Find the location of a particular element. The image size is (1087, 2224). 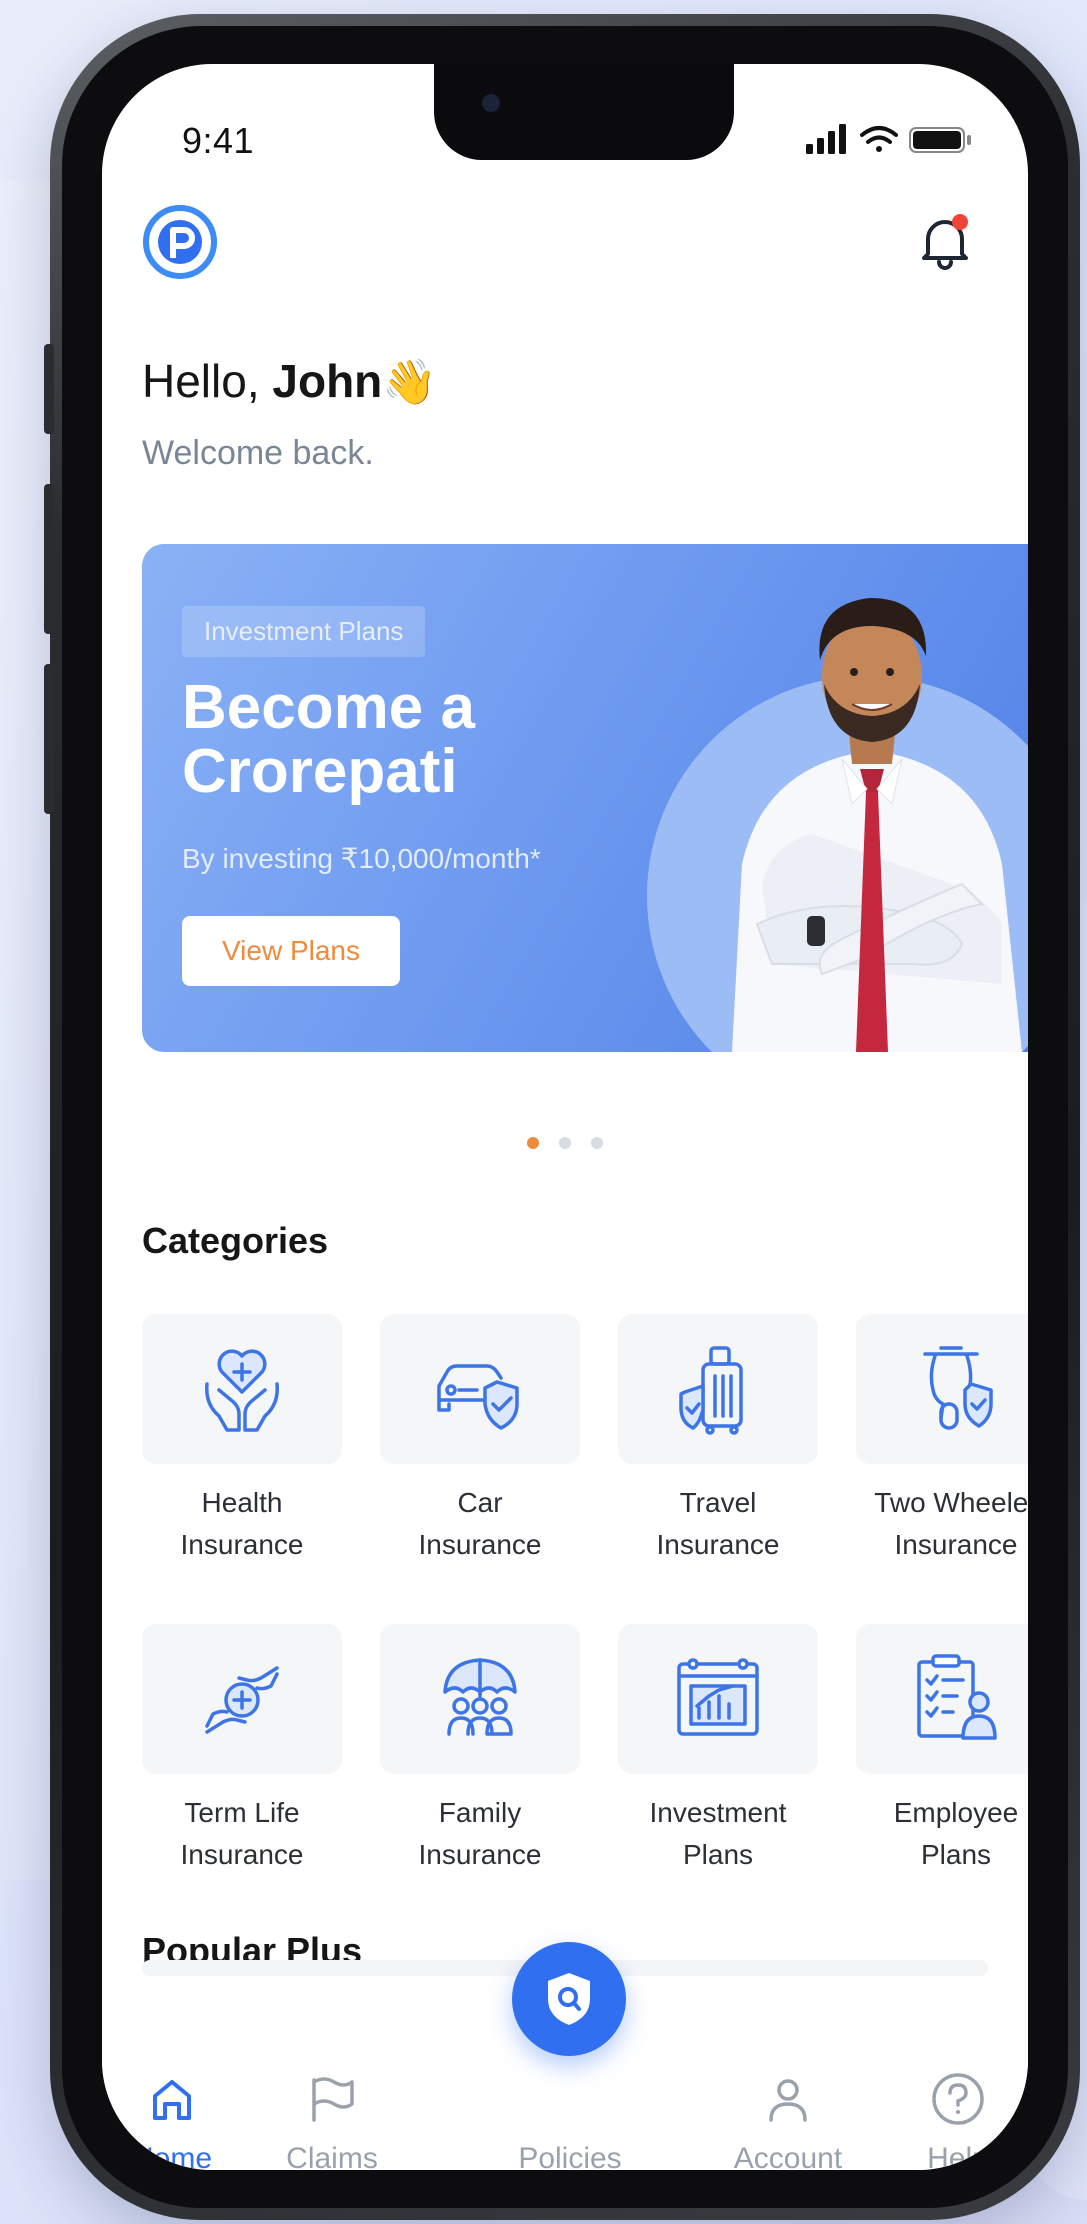

nav-label: Help is located at coordinates (958, 2156).